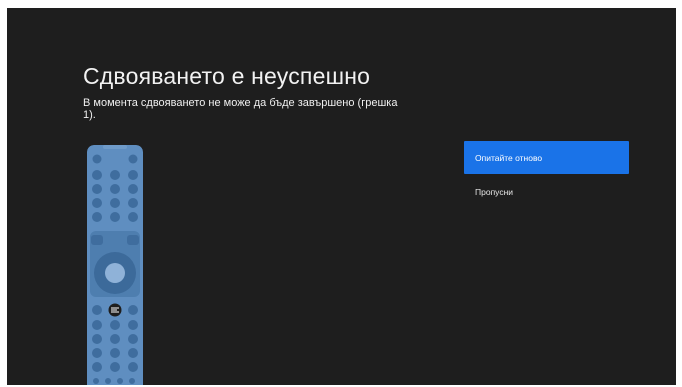  I want to click on skip-button: Пропусни, so click(546, 191).